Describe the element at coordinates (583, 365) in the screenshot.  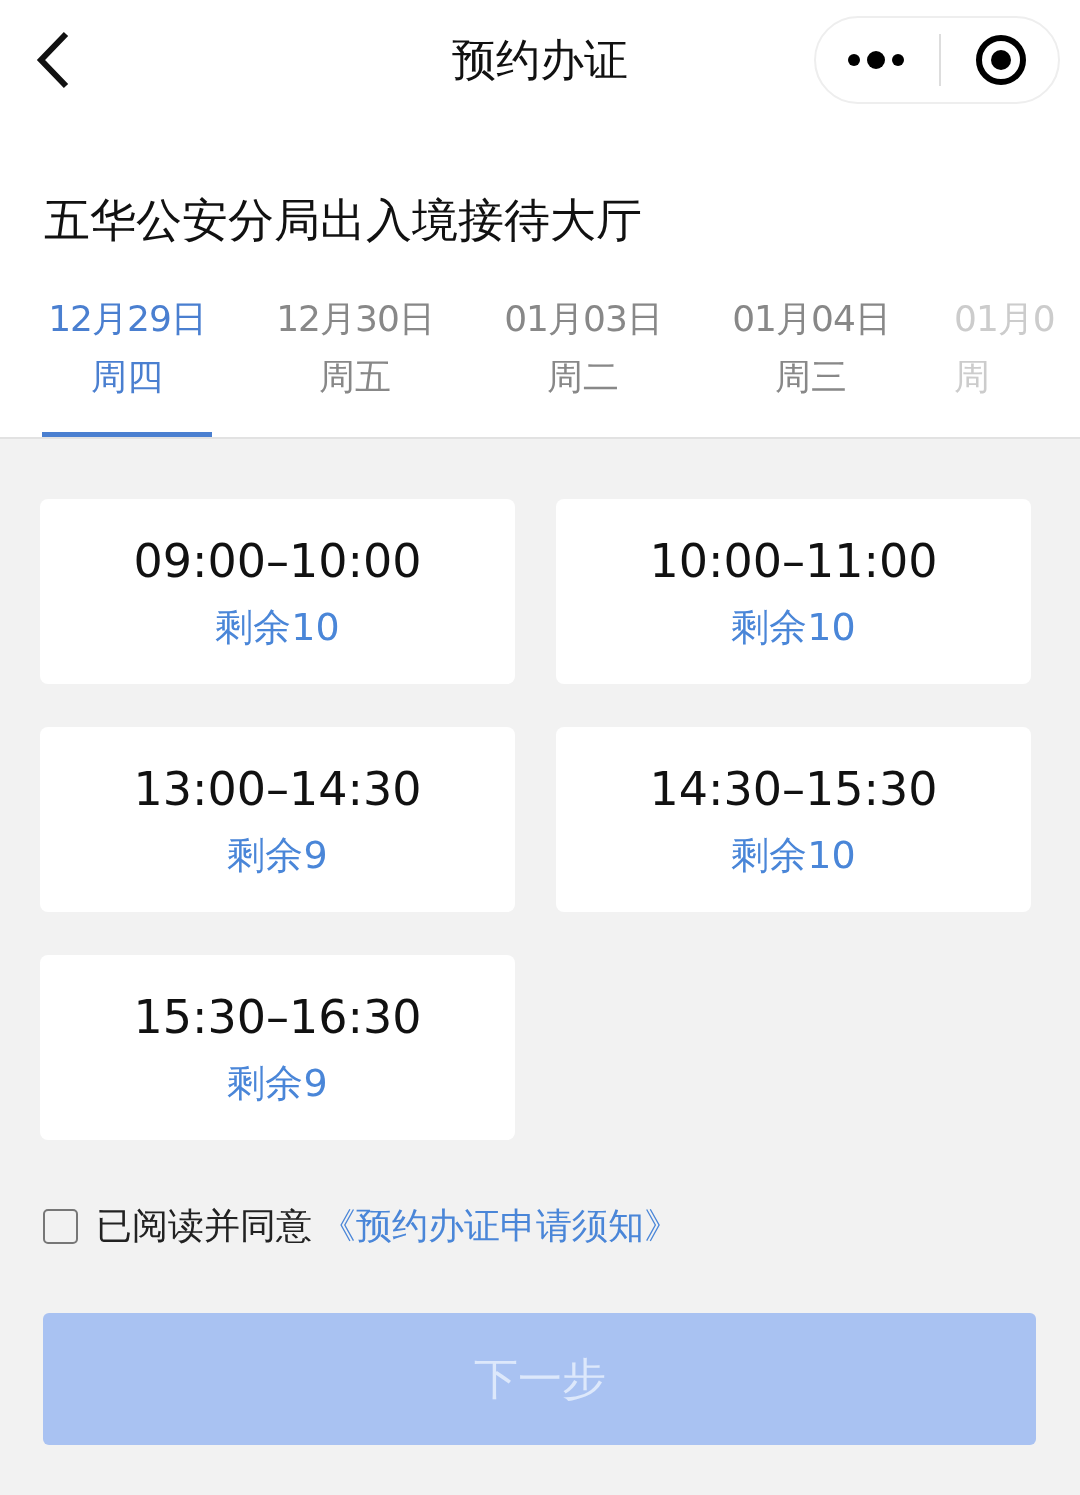
I see `date-tab: 01月03日 周二` at that location.